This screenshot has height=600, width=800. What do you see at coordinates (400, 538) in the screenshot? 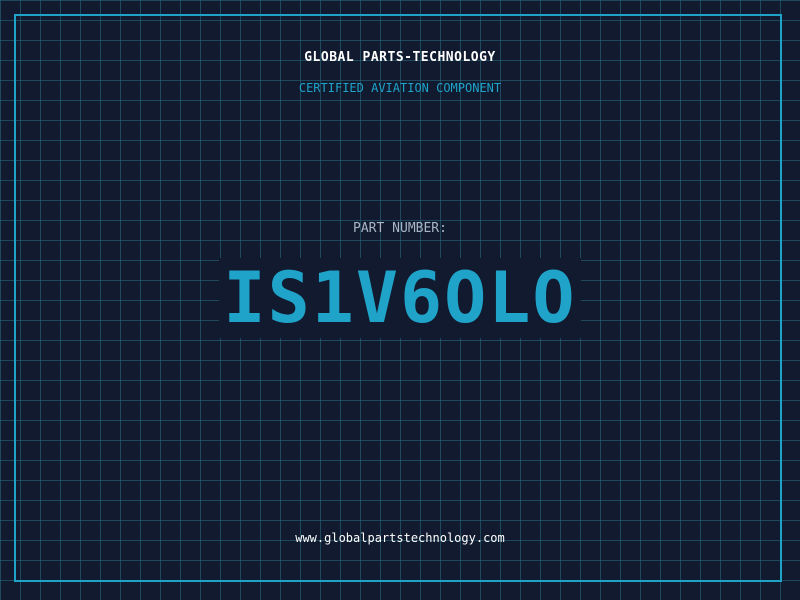
I see `website-url: www.globalpartstechnology.com` at bounding box center [400, 538].